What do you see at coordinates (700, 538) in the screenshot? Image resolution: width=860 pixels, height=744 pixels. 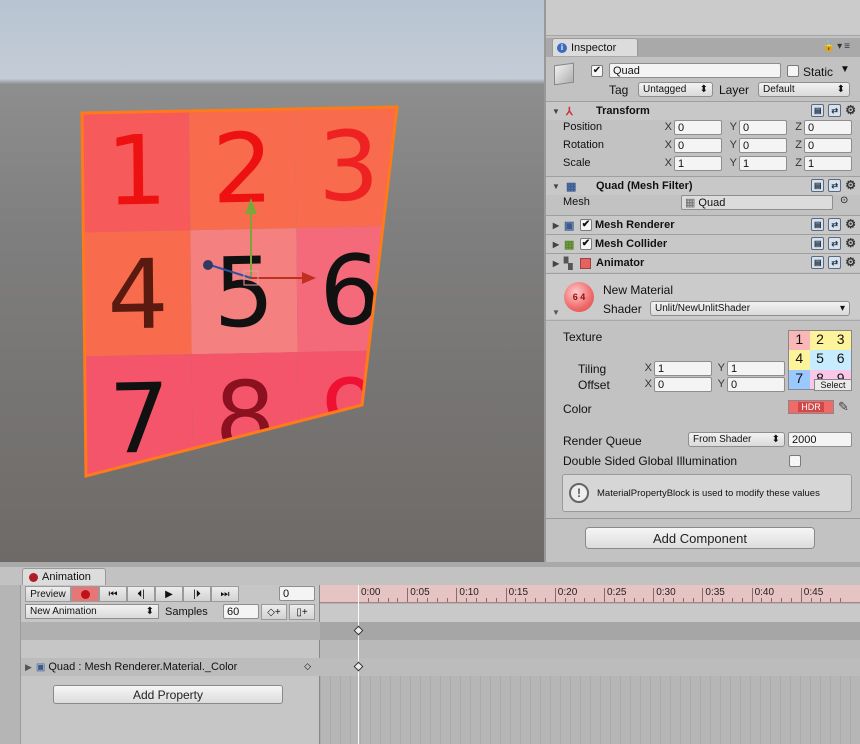 I see `add-component-button: Add Component` at bounding box center [700, 538].